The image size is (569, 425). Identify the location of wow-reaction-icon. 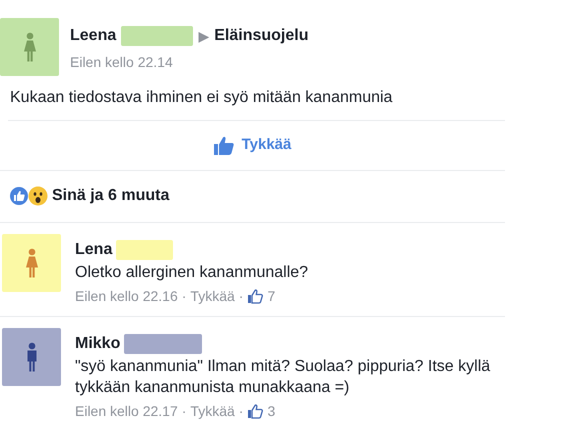
(38, 196).